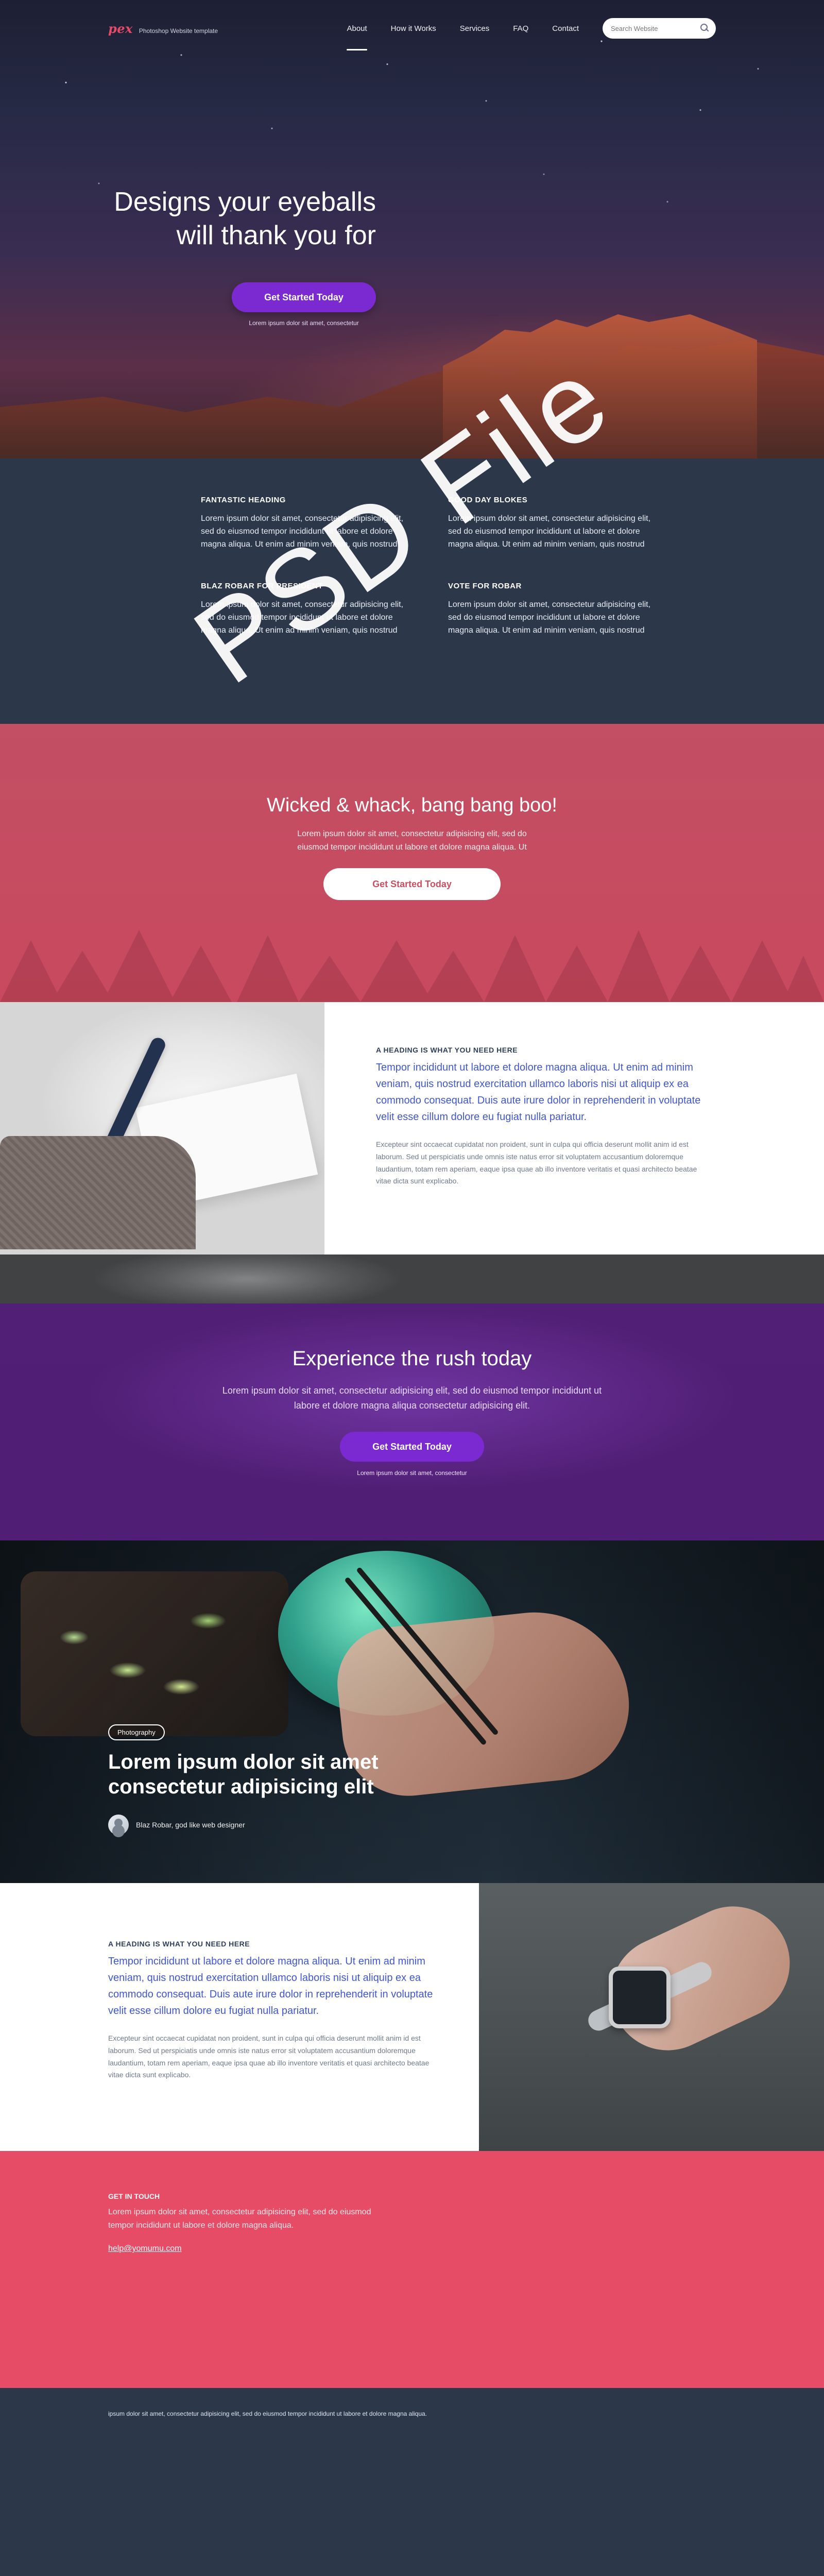  Describe the element at coordinates (179, 1944) in the screenshot. I see `section-eyebrow-2: A HEADING IS WHAT YOU NEED HERE` at that location.